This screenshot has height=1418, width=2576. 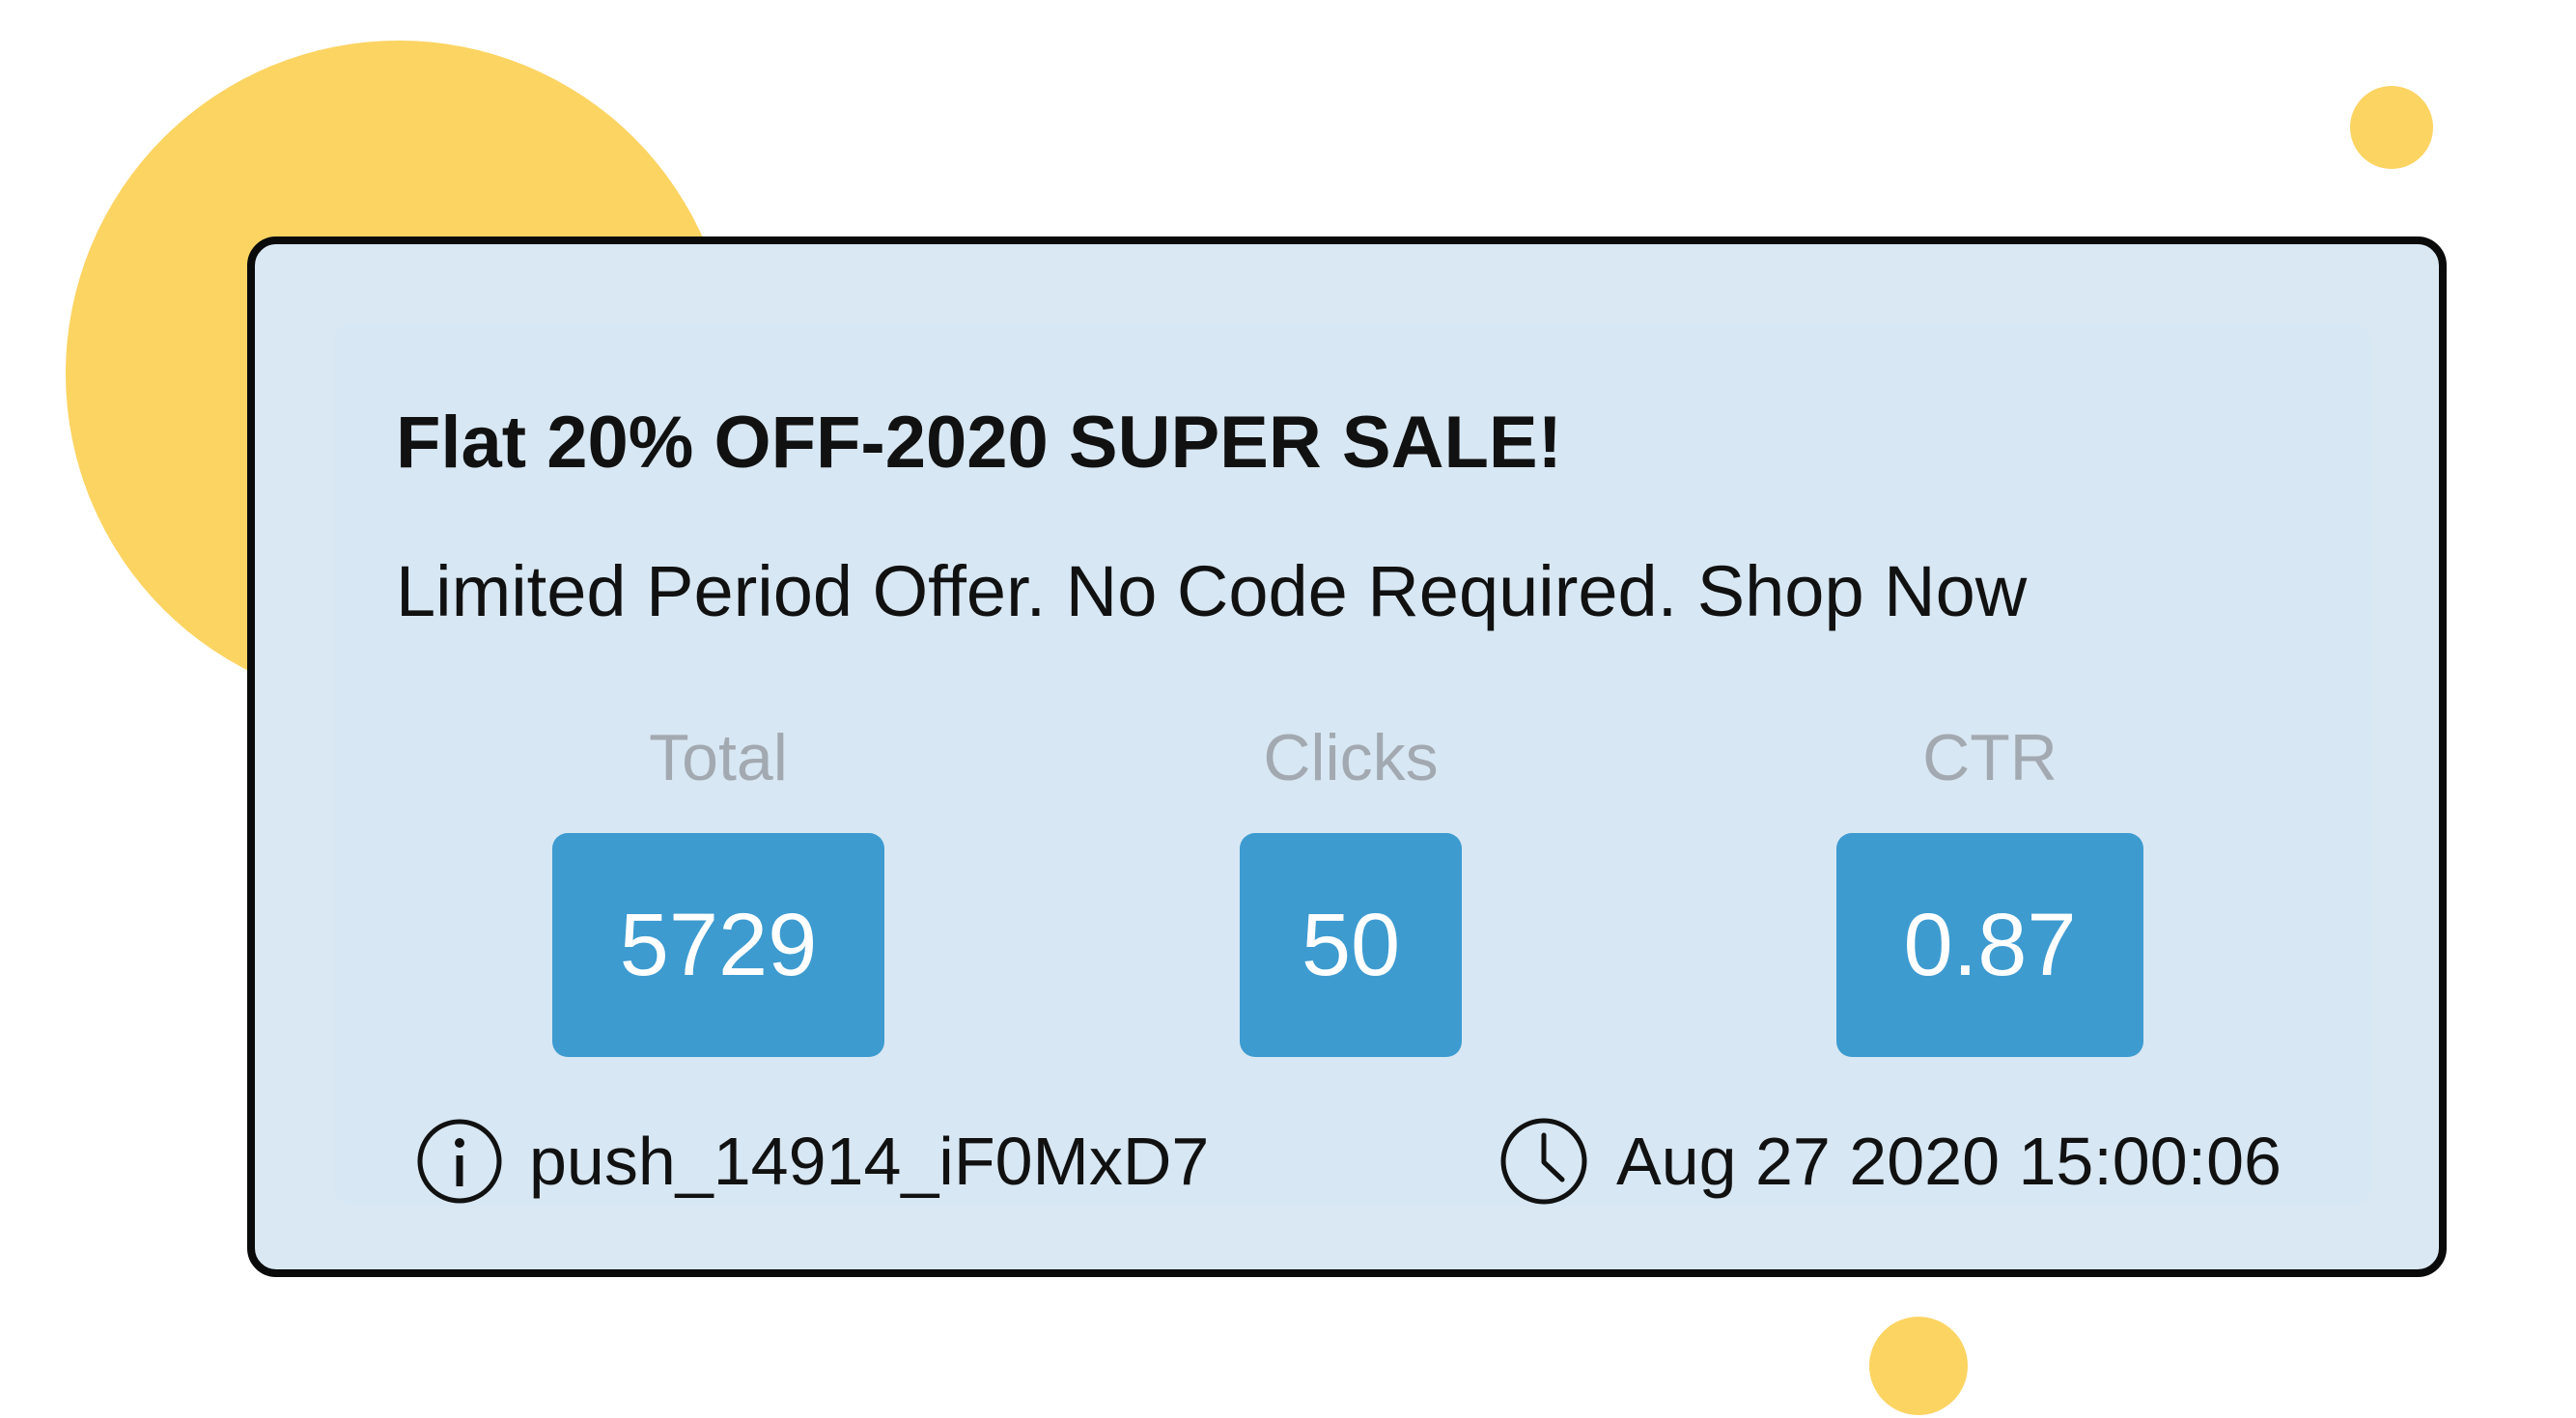 I want to click on stat-total-label: Total, so click(x=719, y=757).